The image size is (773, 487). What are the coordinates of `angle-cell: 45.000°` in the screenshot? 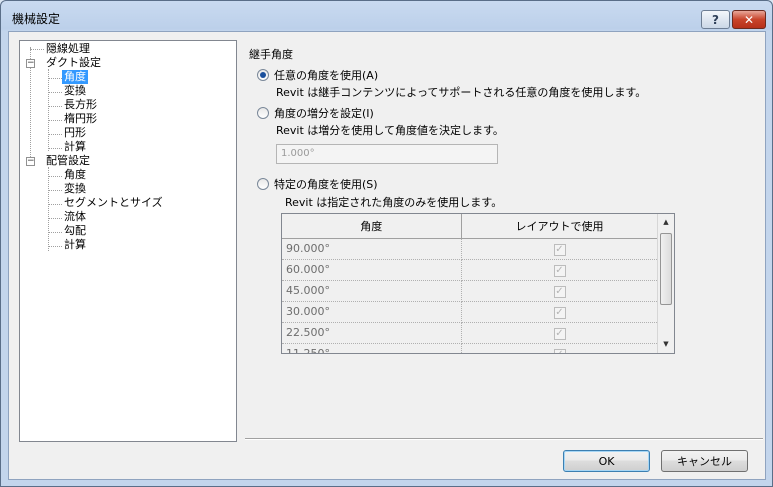 It's located at (372, 291).